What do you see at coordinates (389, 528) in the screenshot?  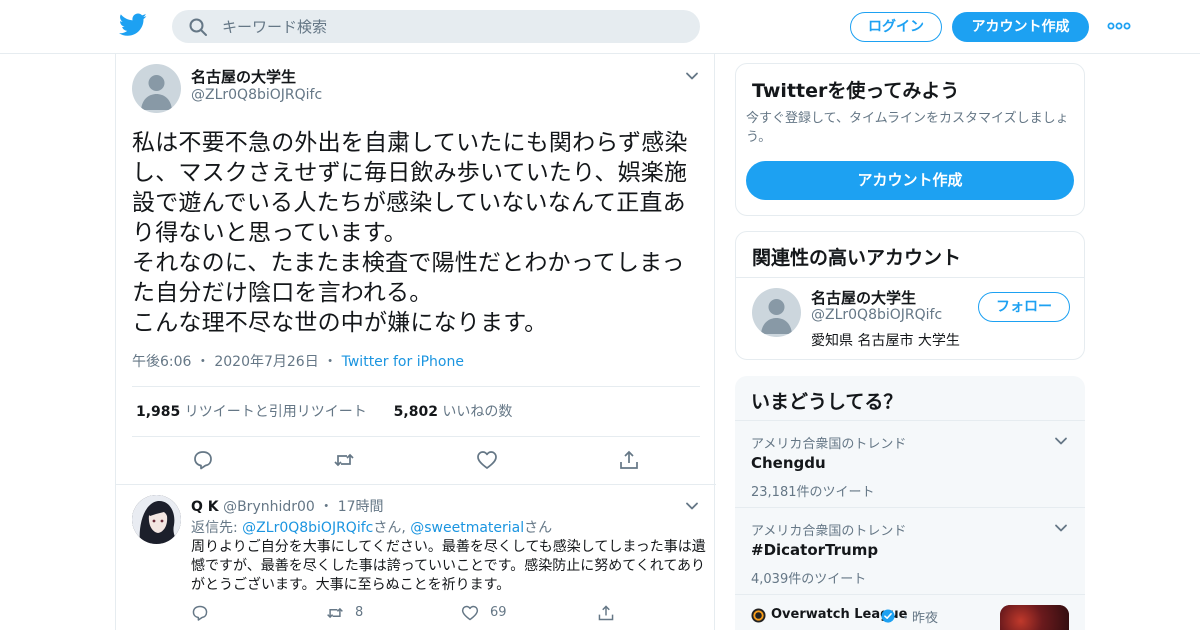 I see `honorific-label: さん,` at bounding box center [389, 528].